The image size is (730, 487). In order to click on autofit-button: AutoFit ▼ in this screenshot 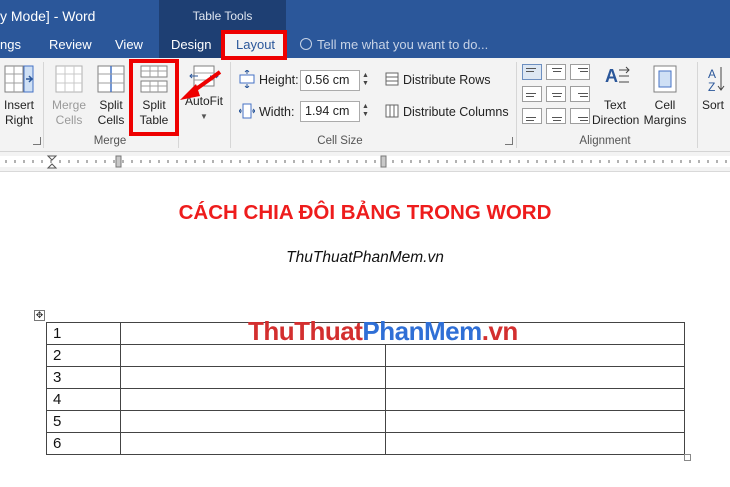, I will do `click(204, 94)`.